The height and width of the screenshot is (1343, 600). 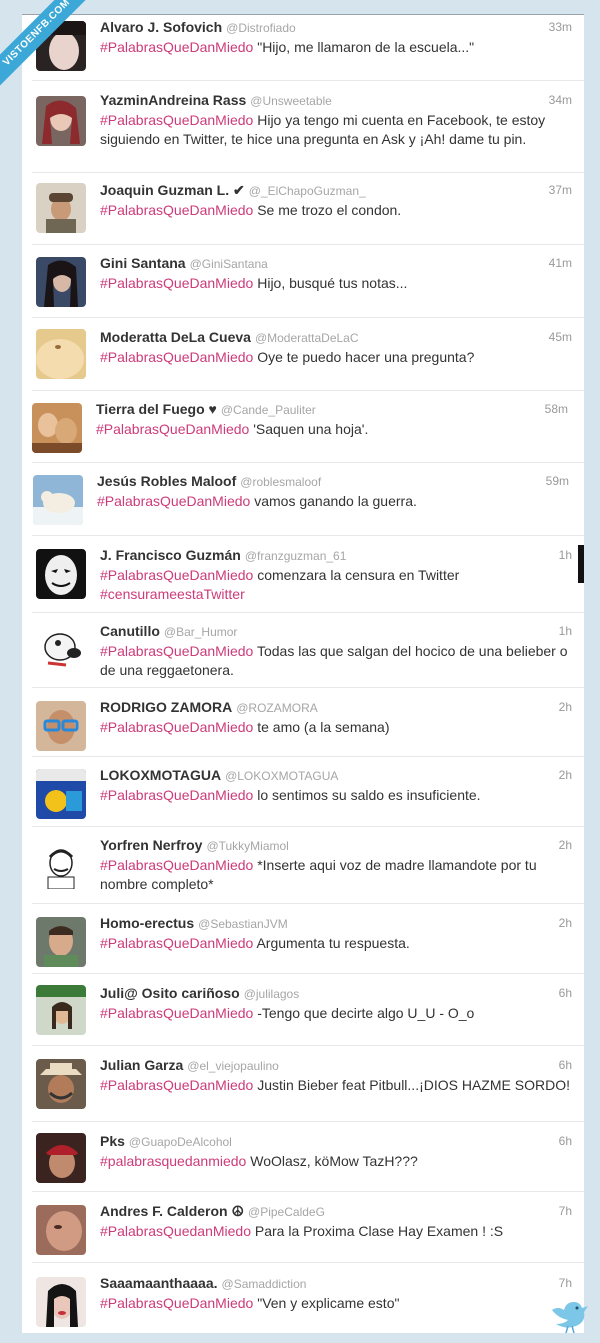 What do you see at coordinates (161, 27) in the screenshot?
I see `user-name: Alvaro J. Sofovich` at bounding box center [161, 27].